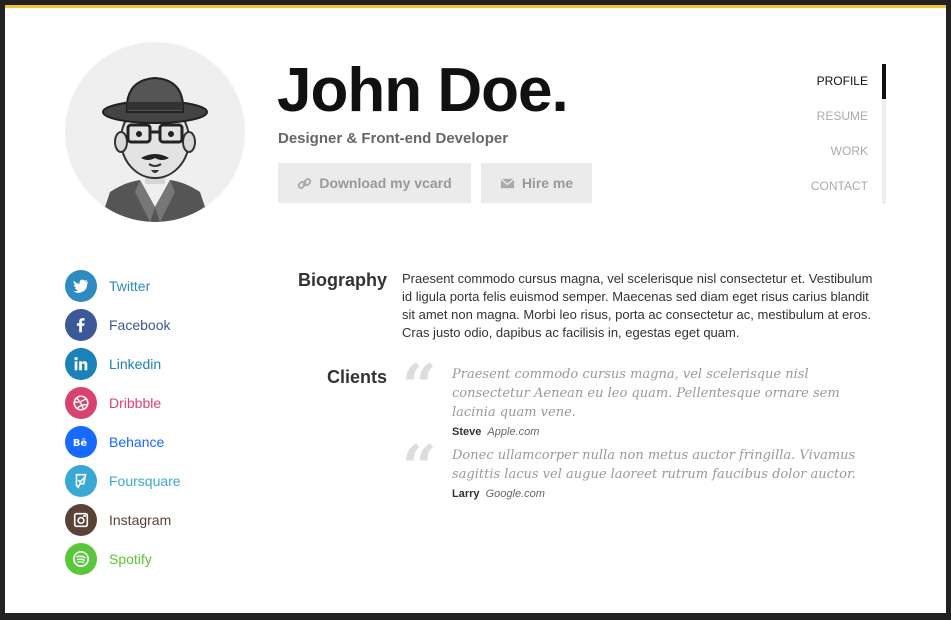 Image resolution: width=951 pixels, height=620 pixels. What do you see at coordinates (342, 280) in the screenshot?
I see `biography-heading: Biography` at bounding box center [342, 280].